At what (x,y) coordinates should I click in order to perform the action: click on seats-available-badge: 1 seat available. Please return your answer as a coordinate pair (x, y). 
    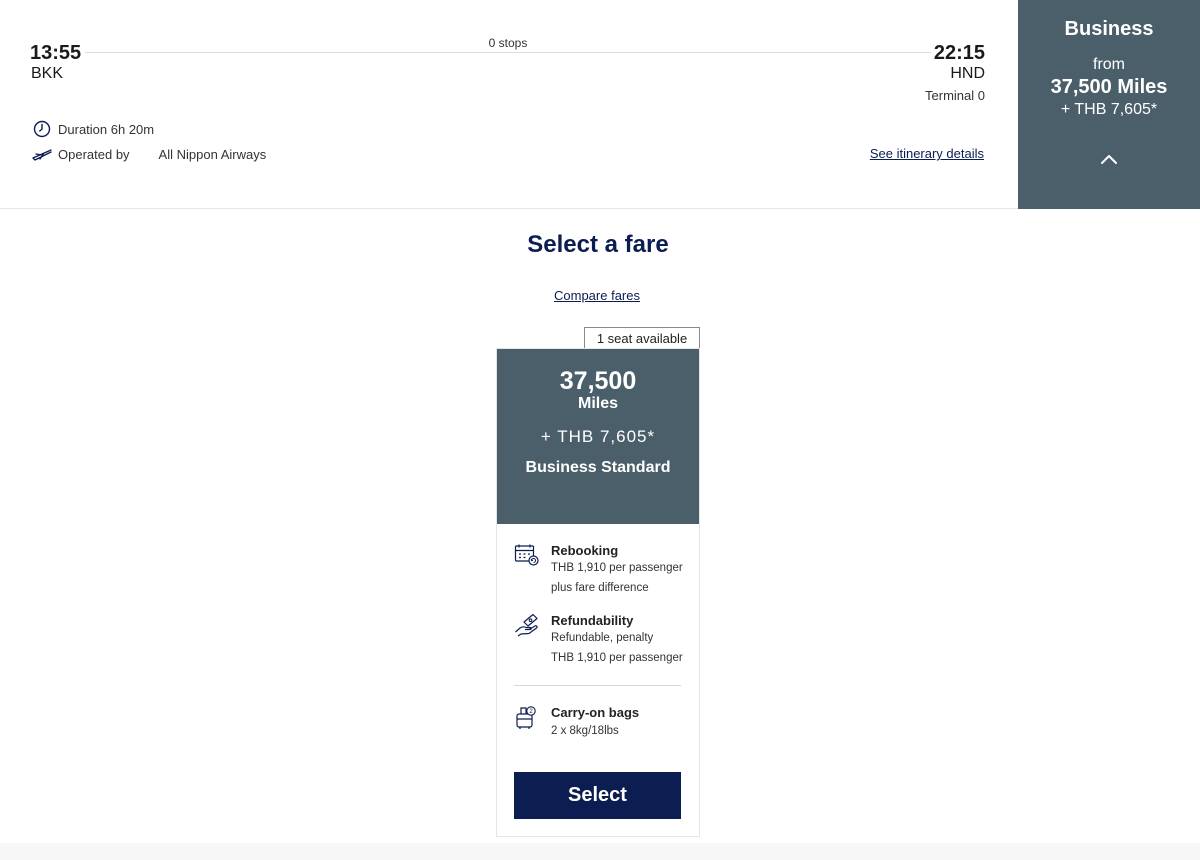
    Looking at the image, I should click on (642, 338).